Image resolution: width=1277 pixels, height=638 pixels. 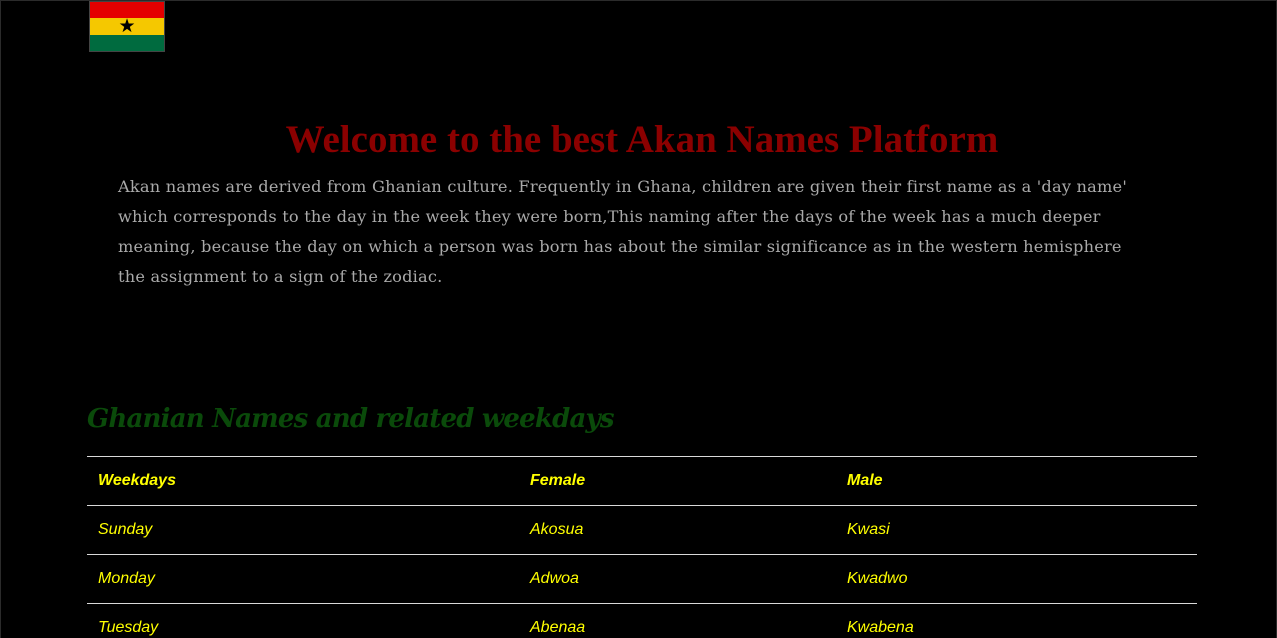 What do you see at coordinates (1016, 620) in the screenshot?
I see `male-name-cell: Kwabena` at bounding box center [1016, 620].